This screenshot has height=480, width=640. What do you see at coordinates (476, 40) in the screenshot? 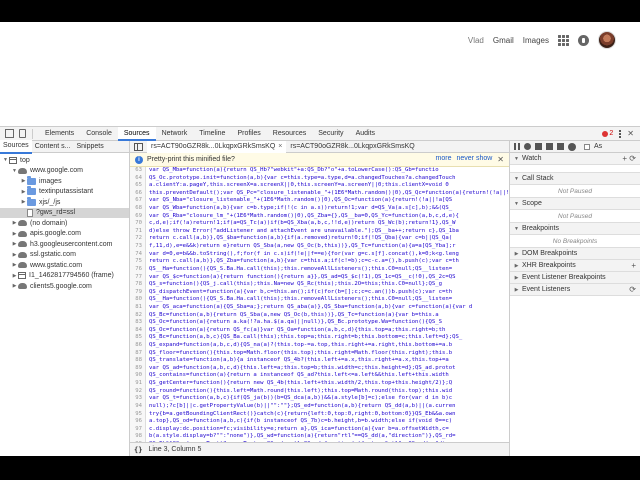
I see `user-name-link: Vlad` at bounding box center [476, 40].